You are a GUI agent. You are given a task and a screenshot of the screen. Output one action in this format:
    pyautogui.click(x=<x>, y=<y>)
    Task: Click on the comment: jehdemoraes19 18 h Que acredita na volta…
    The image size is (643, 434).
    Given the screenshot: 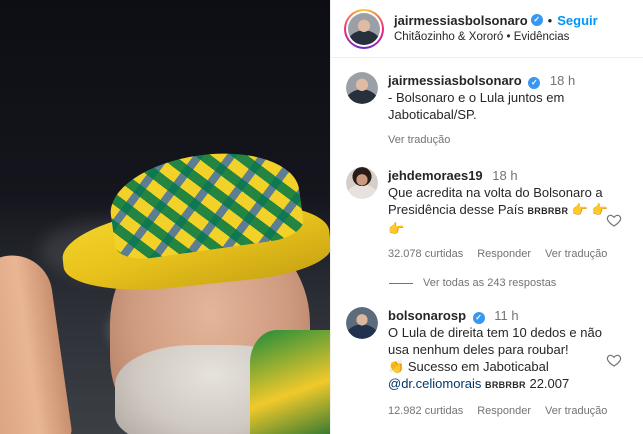 What is the action you would take?
    pyautogui.click(x=488, y=215)
    